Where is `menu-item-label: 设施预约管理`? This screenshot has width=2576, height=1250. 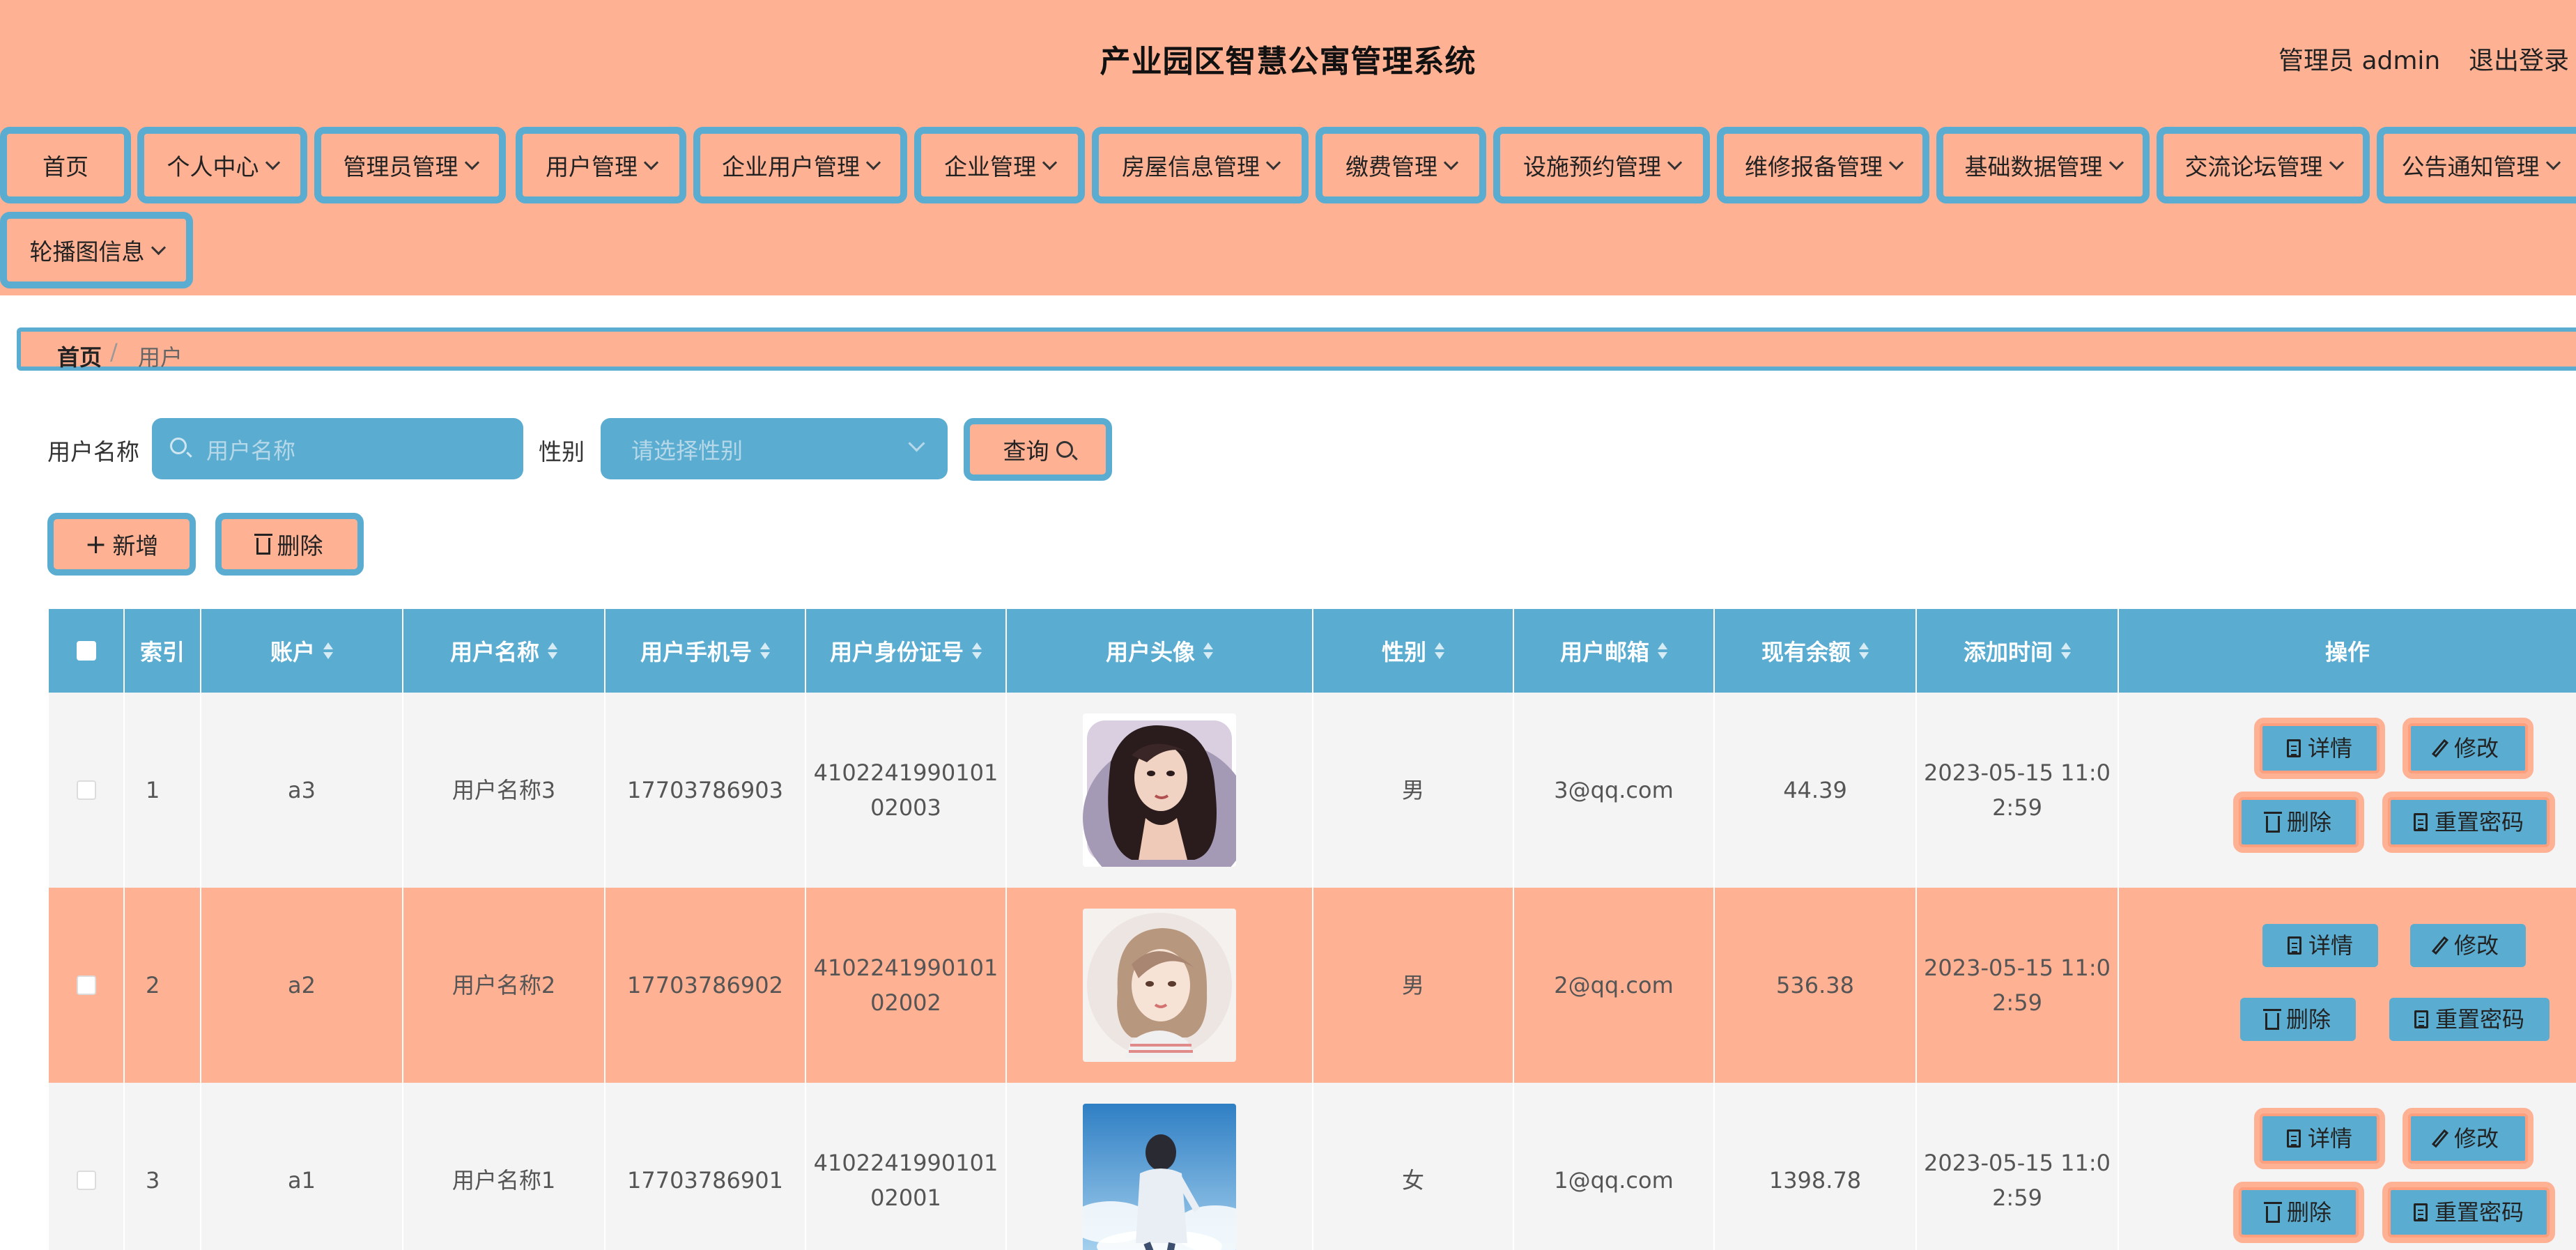
menu-item-label: 设施预约管理 is located at coordinates (1592, 167).